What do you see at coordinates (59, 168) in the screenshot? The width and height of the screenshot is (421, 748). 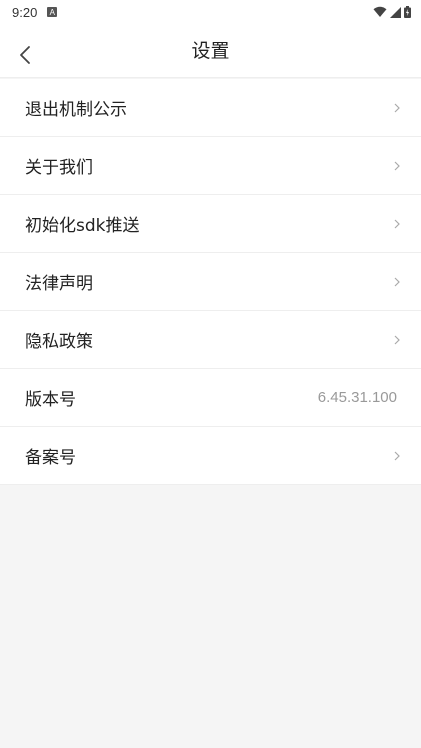 I see `settings-item-label: 关于我们` at bounding box center [59, 168].